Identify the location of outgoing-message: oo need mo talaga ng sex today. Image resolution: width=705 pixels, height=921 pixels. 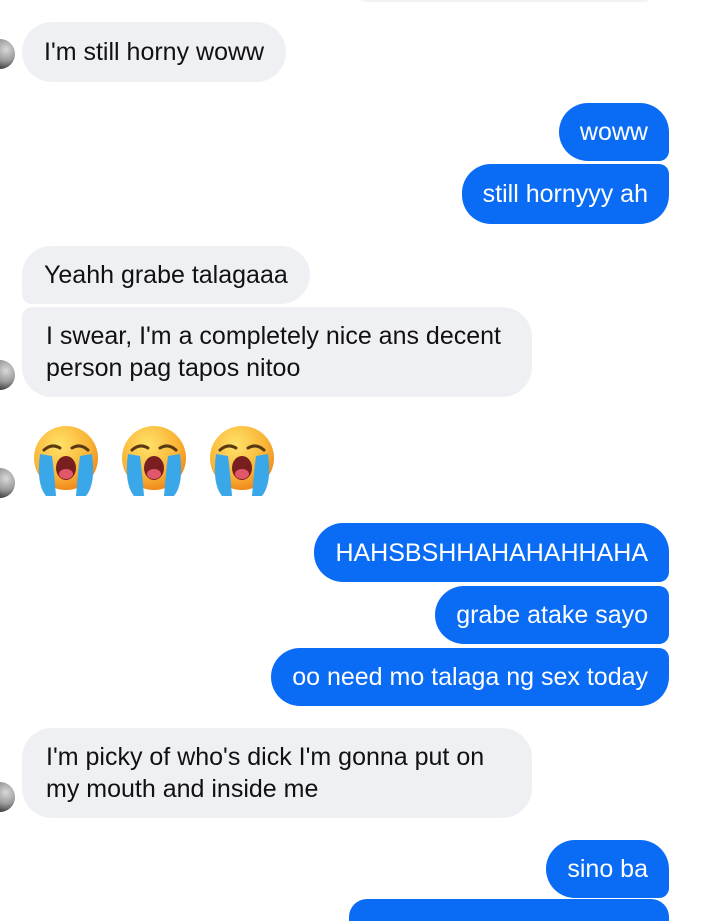
(470, 677).